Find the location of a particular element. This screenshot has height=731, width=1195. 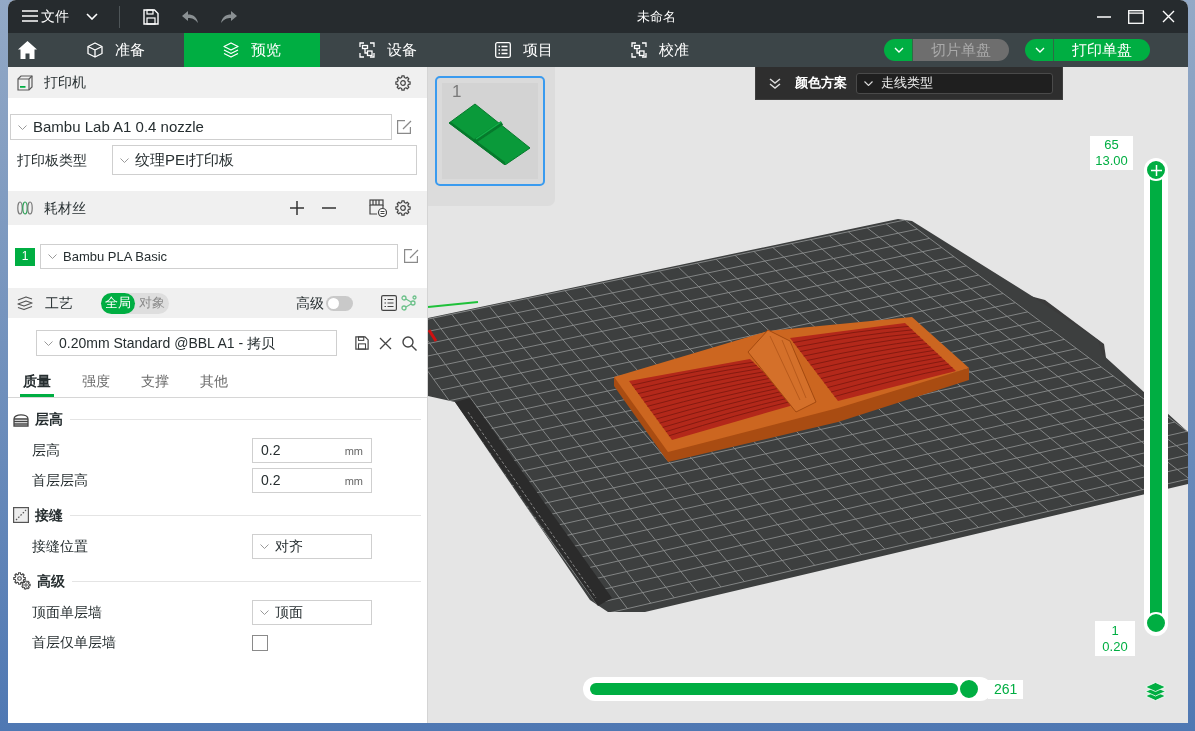

gears-icon is located at coordinates (22, 581).